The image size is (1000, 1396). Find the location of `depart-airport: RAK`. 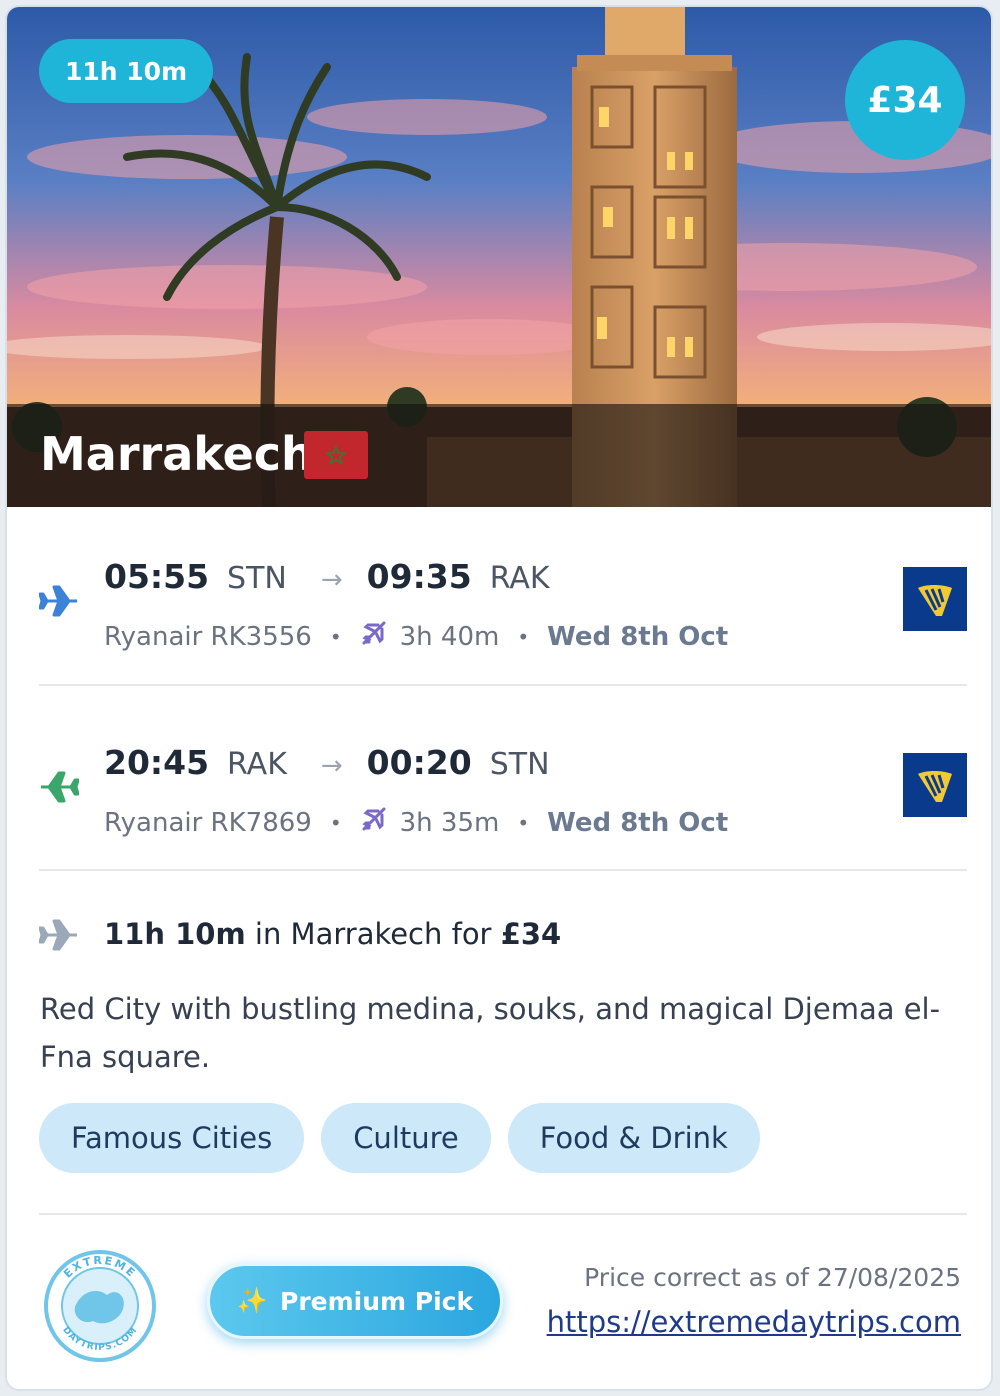

depart-airport: RAK is located at coordinates (257, 764).